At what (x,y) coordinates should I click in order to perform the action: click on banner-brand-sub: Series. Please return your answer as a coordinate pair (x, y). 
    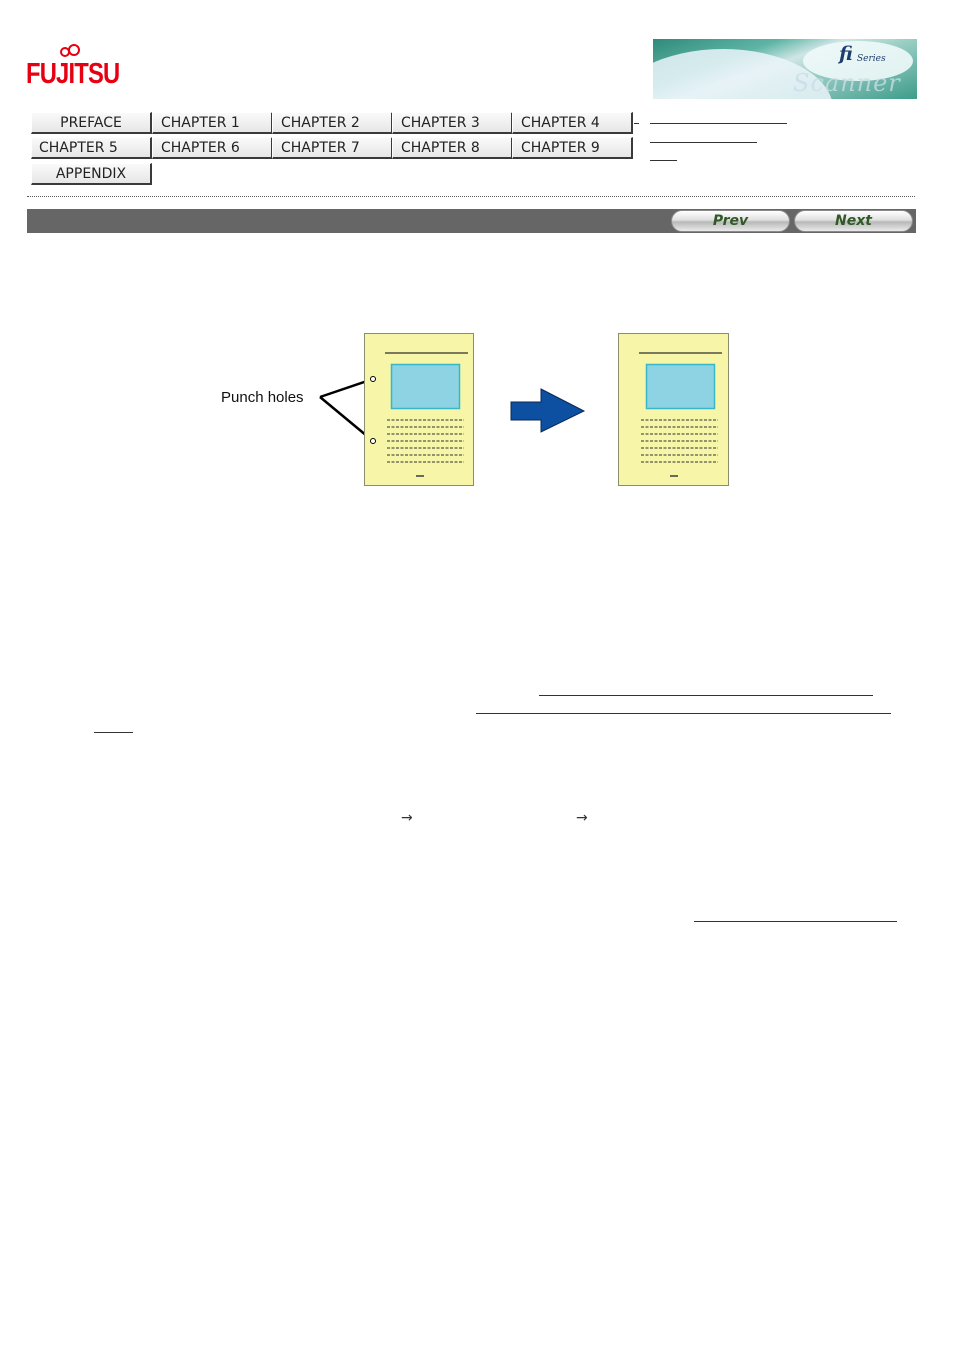
    Looking at the image, I should click on (871, 59).